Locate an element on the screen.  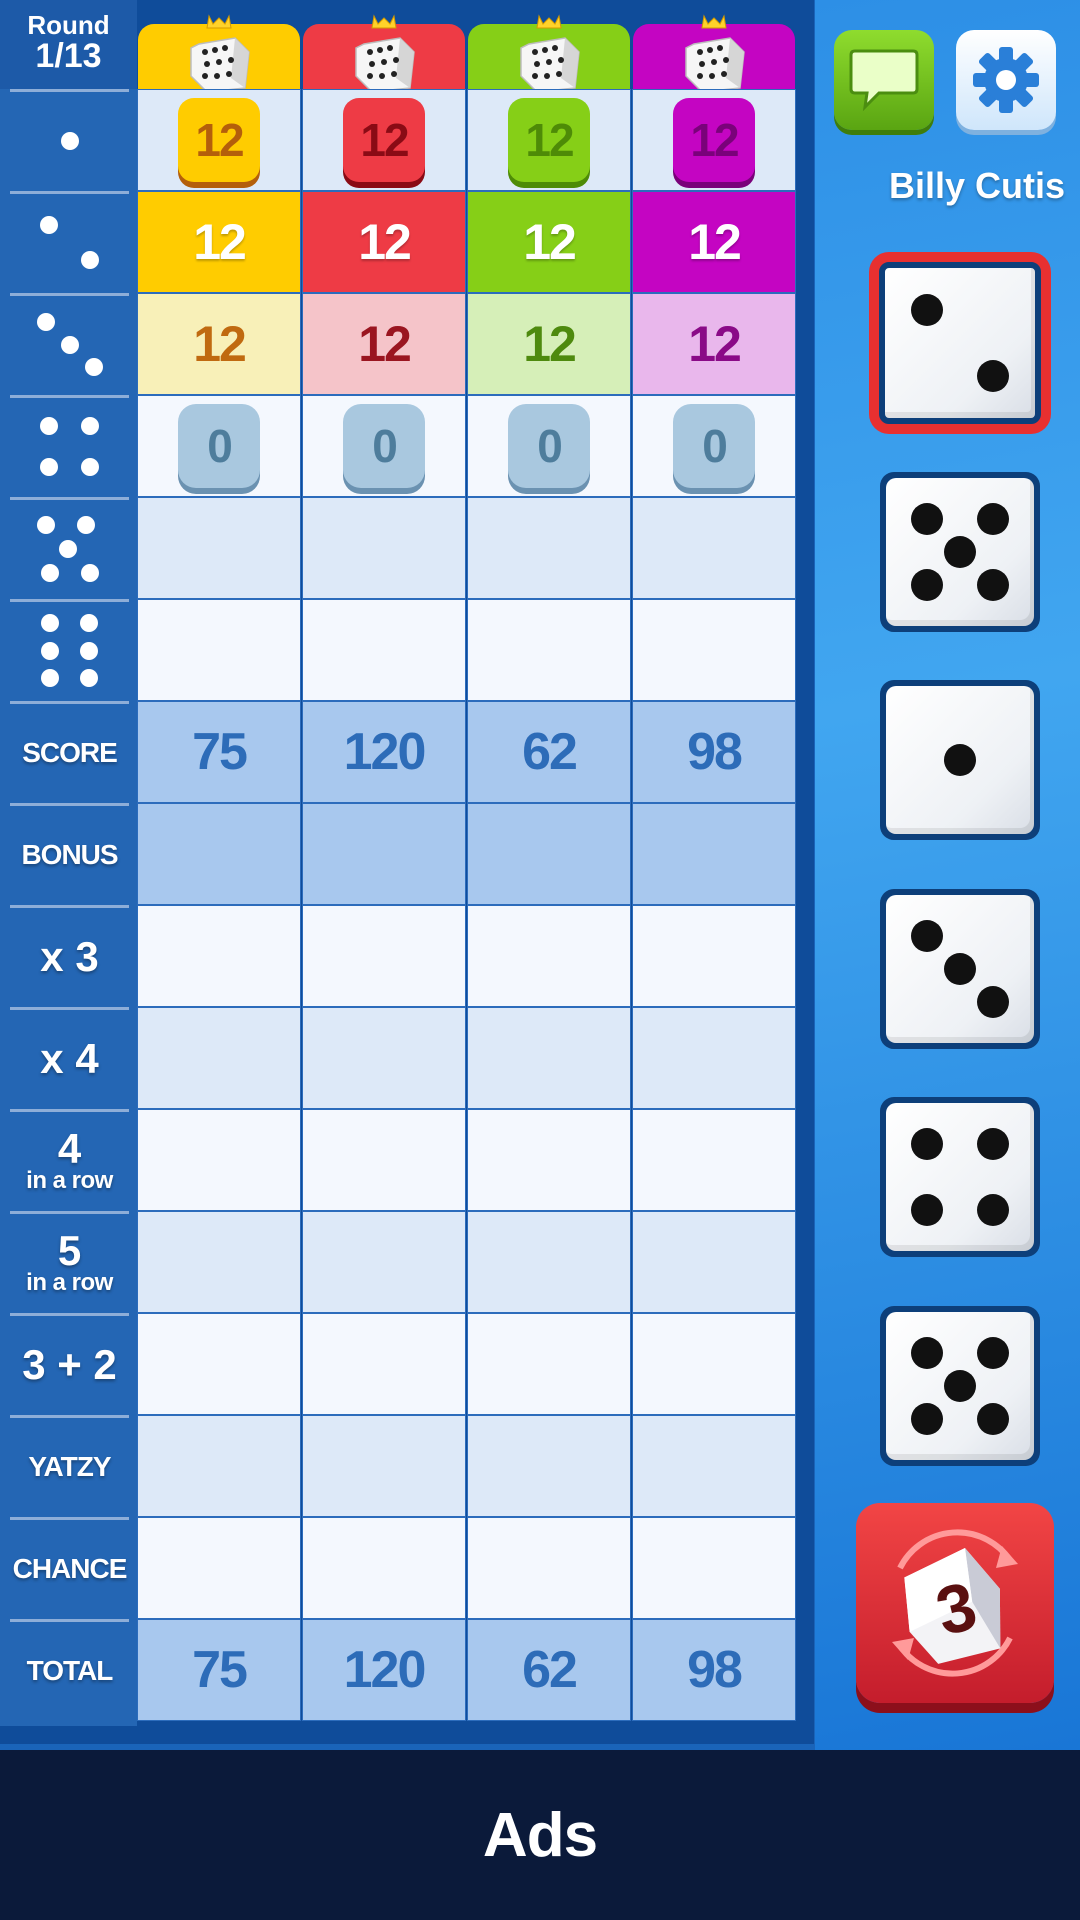
category-x3-label: x 3 is located at coordinates (69, 956).